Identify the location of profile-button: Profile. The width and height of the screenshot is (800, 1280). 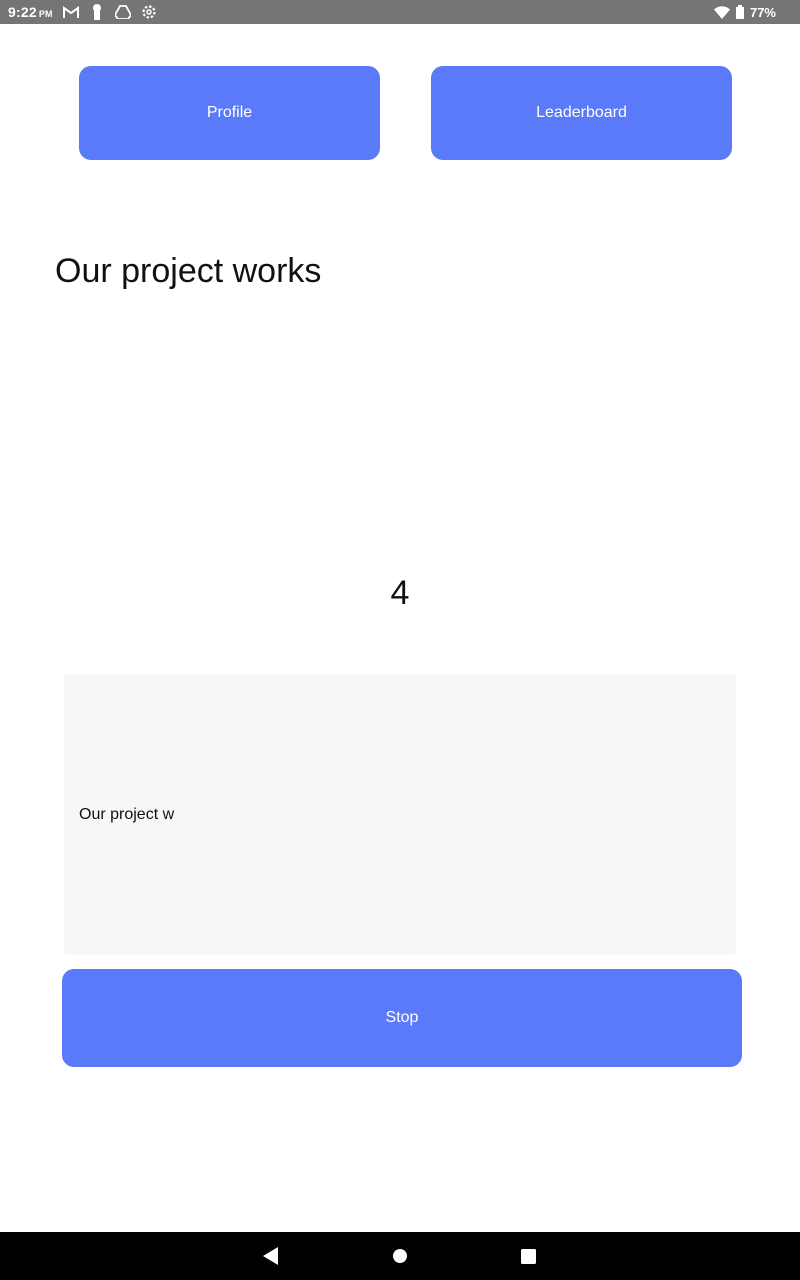
(229, 113).